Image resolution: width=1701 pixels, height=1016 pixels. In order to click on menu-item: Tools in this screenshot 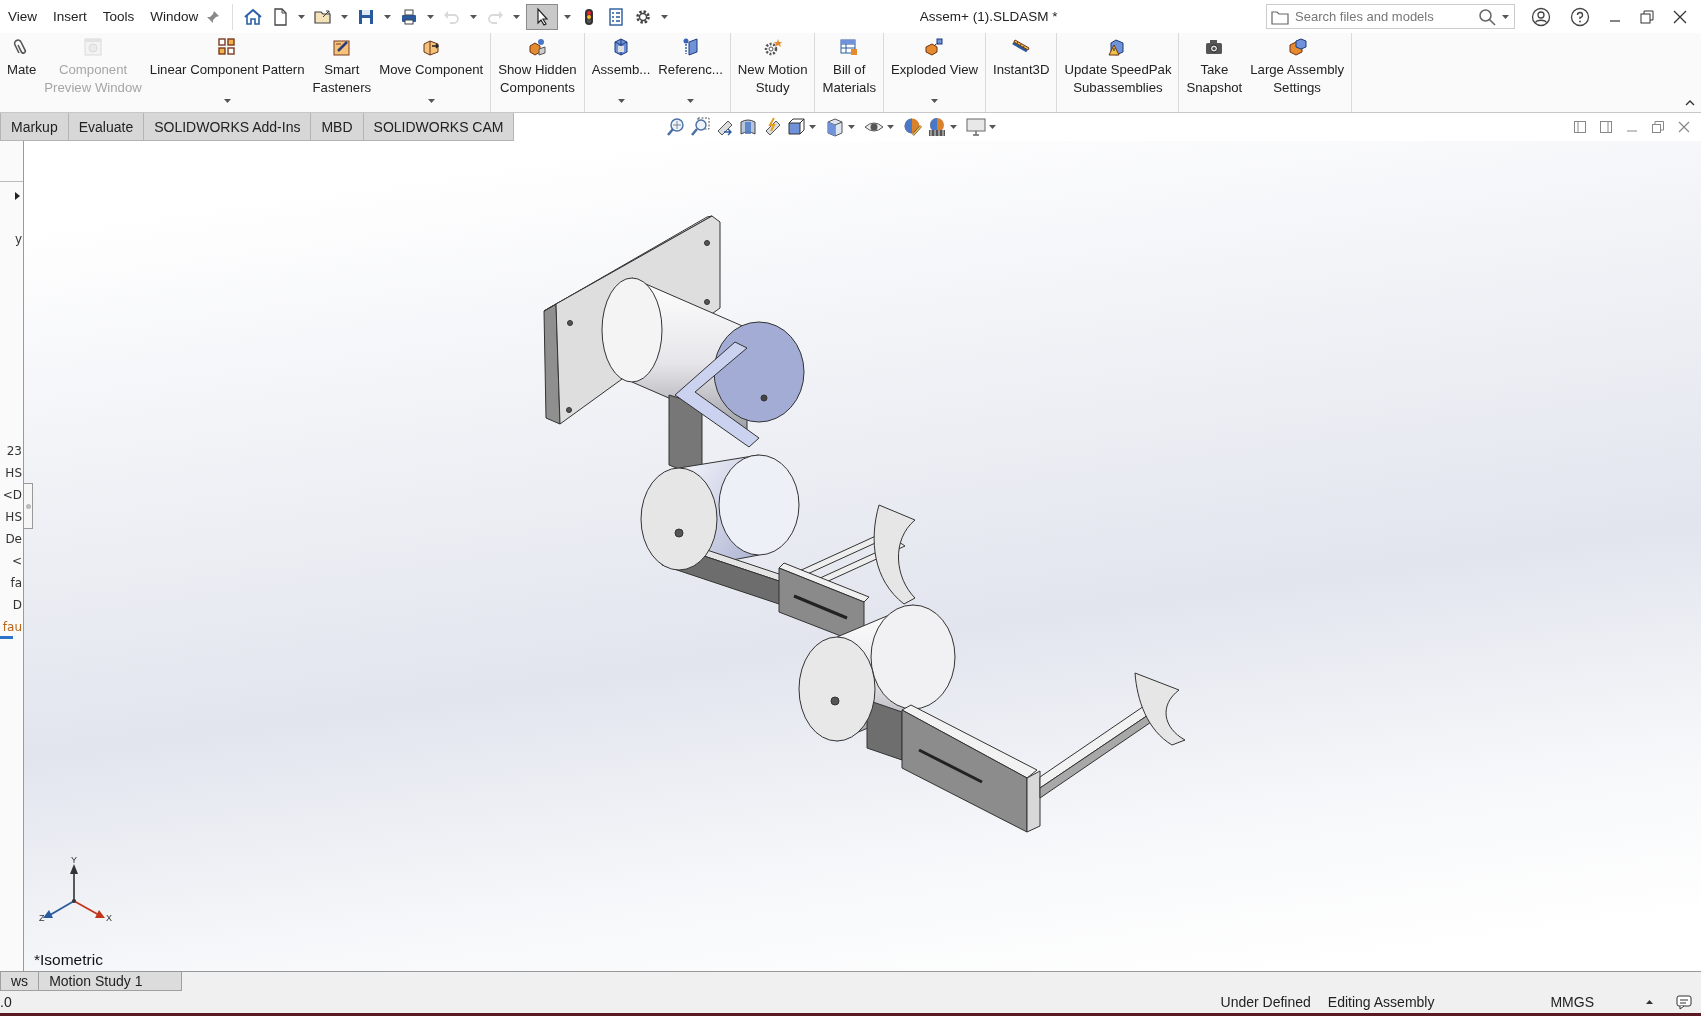, I will do `click(118, 16)`.